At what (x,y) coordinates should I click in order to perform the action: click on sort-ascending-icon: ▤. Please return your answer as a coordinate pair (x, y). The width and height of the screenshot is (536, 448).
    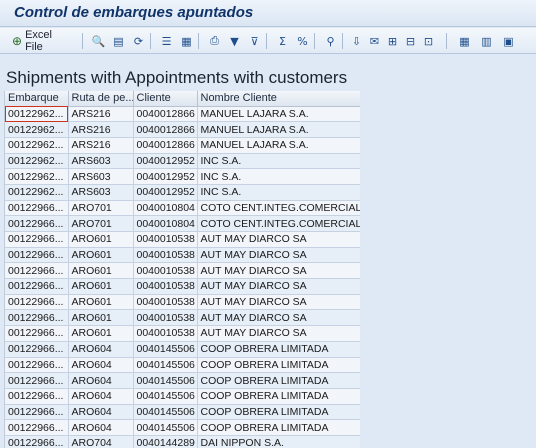
    Looking at the image, I should click on (118, 41).